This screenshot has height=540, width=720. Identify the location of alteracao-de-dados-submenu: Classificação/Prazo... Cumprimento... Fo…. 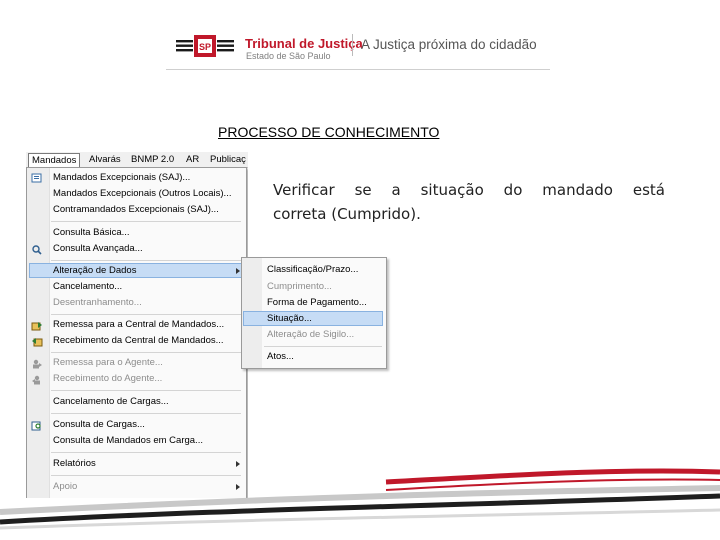
(314, 313).